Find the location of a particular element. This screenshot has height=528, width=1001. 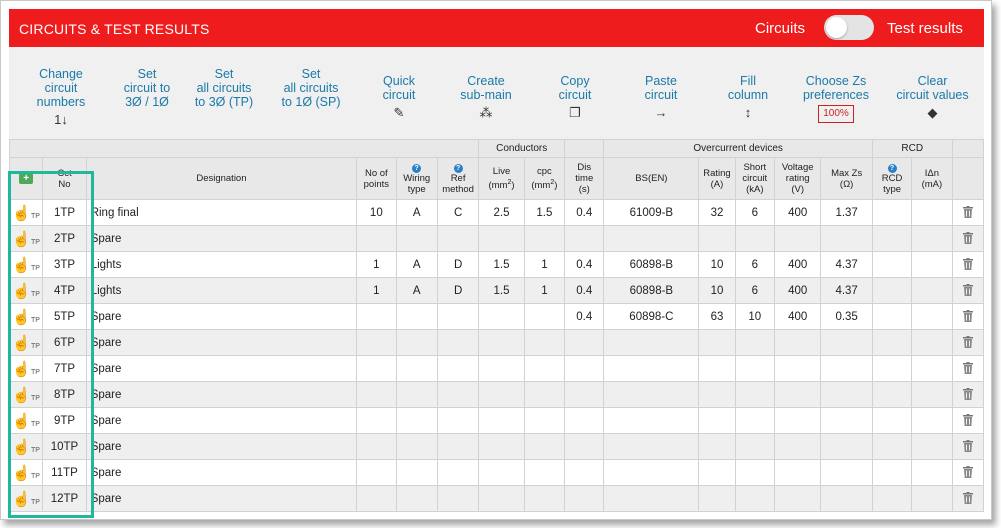

set-all-circuits-tp-button: Set all circuits to 3Ø (TP) is located at coordinates (224, 88).